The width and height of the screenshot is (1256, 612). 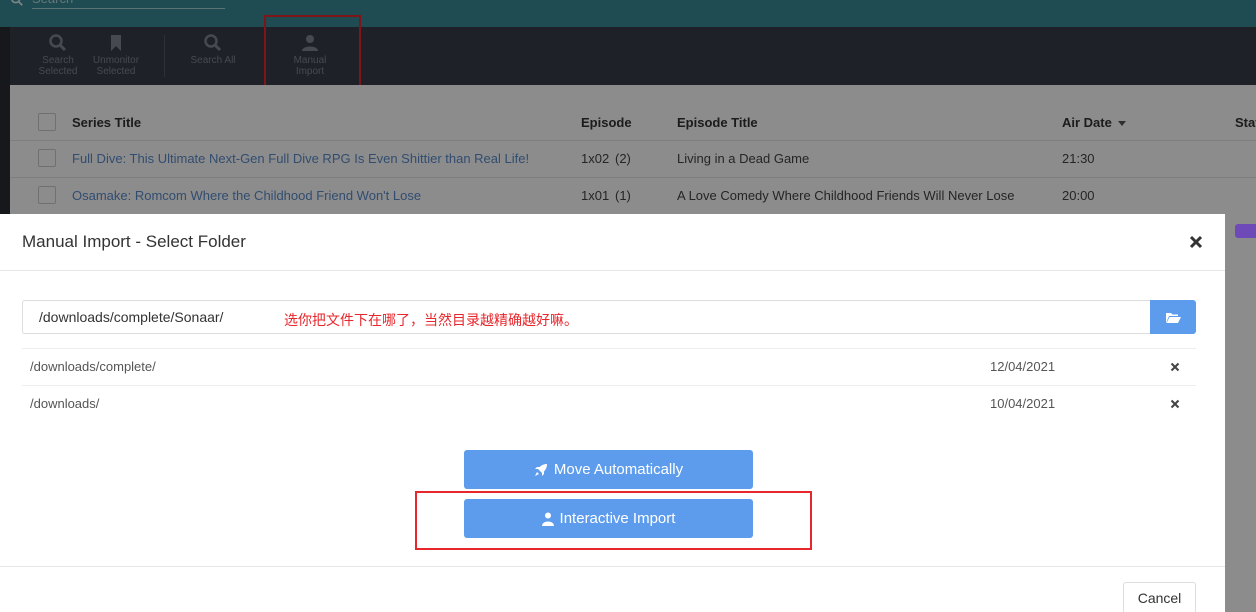 What do you see at coordinates (540, 469) in the screenshot?
I see `rocket-icon` at bounding box center [540, 469].